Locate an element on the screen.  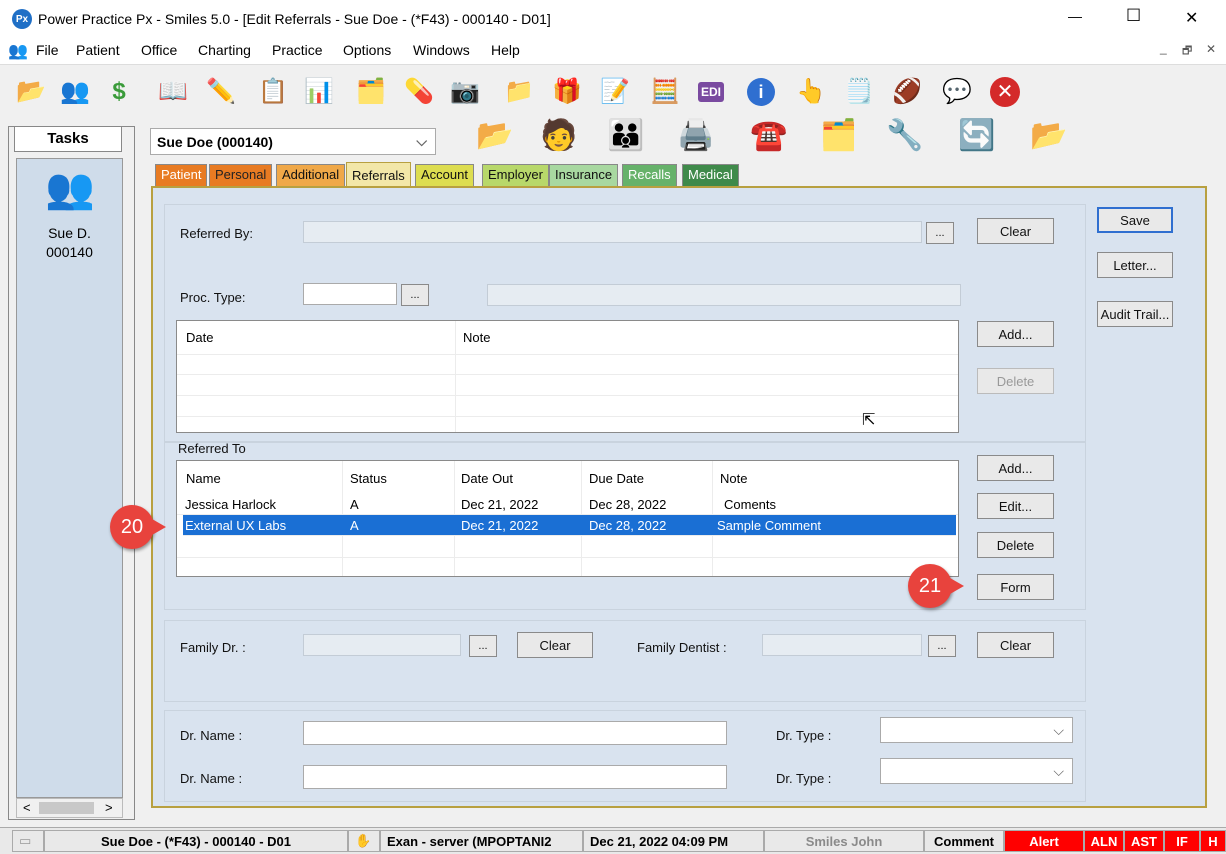
family-dr-field is located at coordinates (382, 645).